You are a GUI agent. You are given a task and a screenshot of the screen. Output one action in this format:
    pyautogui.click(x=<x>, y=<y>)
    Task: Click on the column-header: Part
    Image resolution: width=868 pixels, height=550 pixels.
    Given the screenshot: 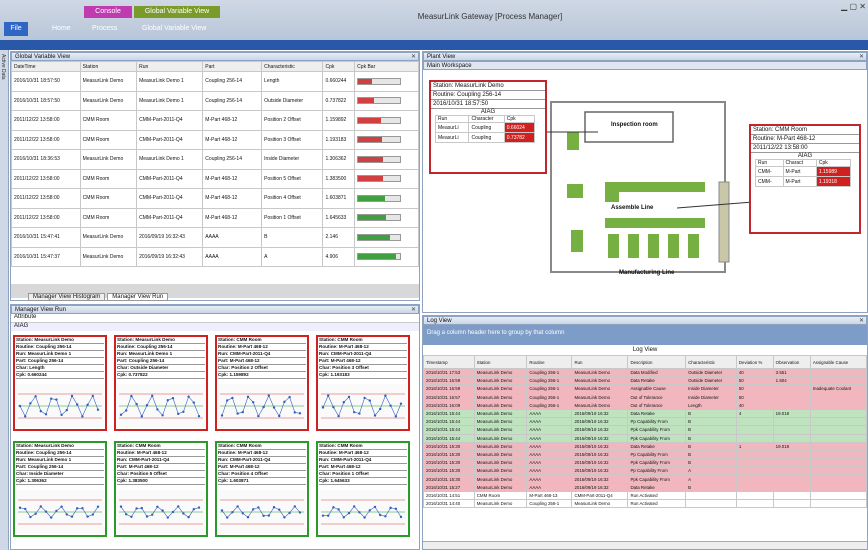 What is the action you would take?
    pyautogui.click(x=232, y=66)
    